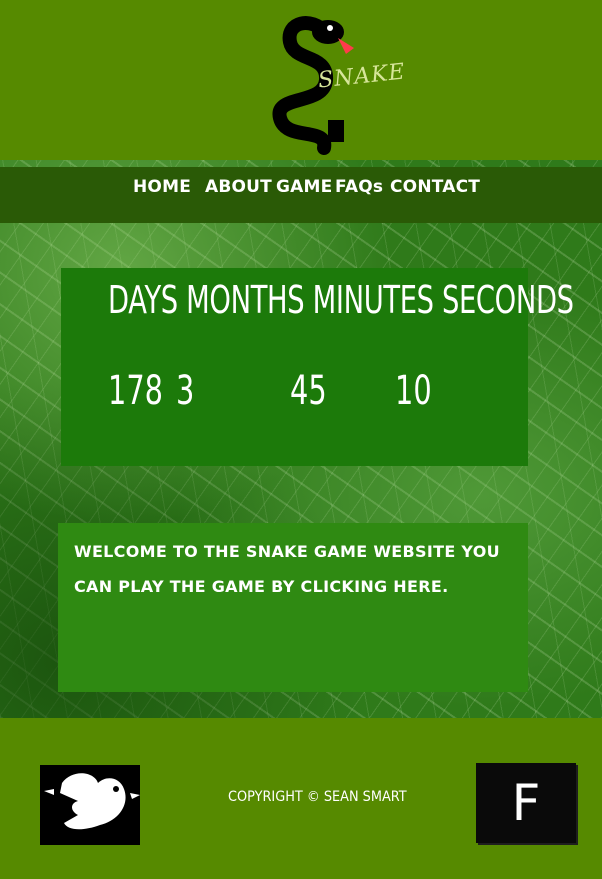 This screenshot has width=602, height=879. What do you see at coordinates (359, 187) in the screenshot?
I see `nav-faqs: FAQs` at bounding box center [359, 187].